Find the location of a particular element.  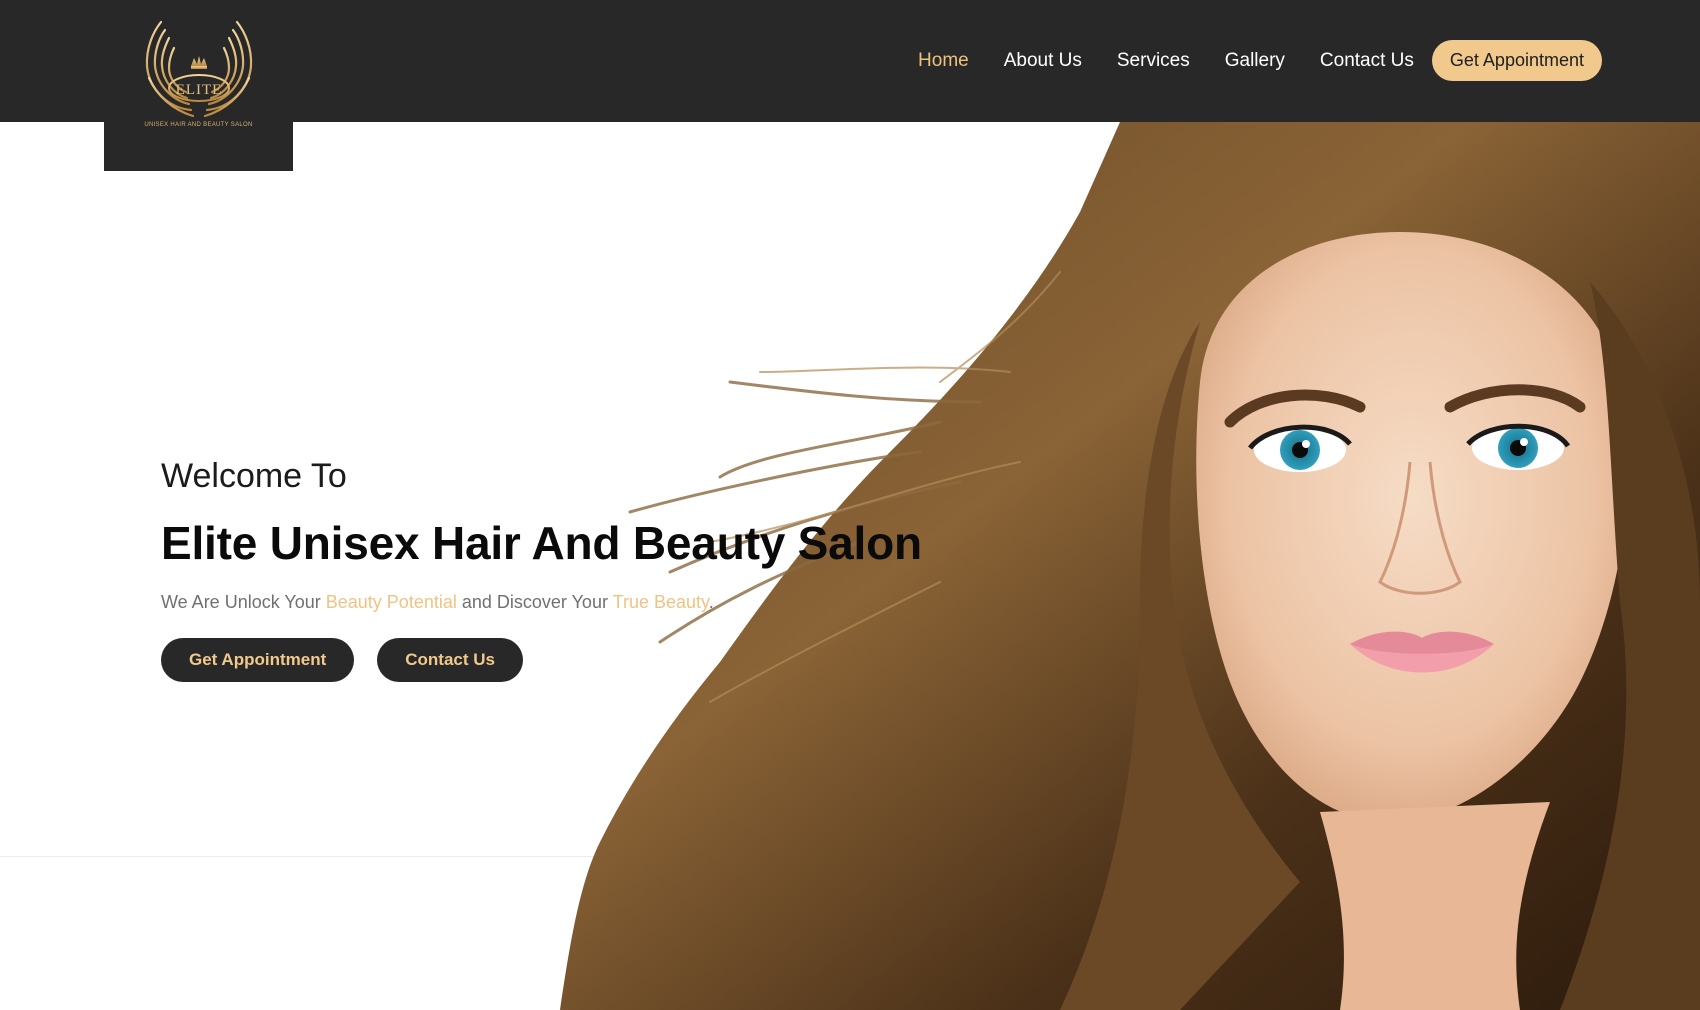

hero-title: Elite Unisex Hair And Beauty Salon is located at coordinates (541, 543).